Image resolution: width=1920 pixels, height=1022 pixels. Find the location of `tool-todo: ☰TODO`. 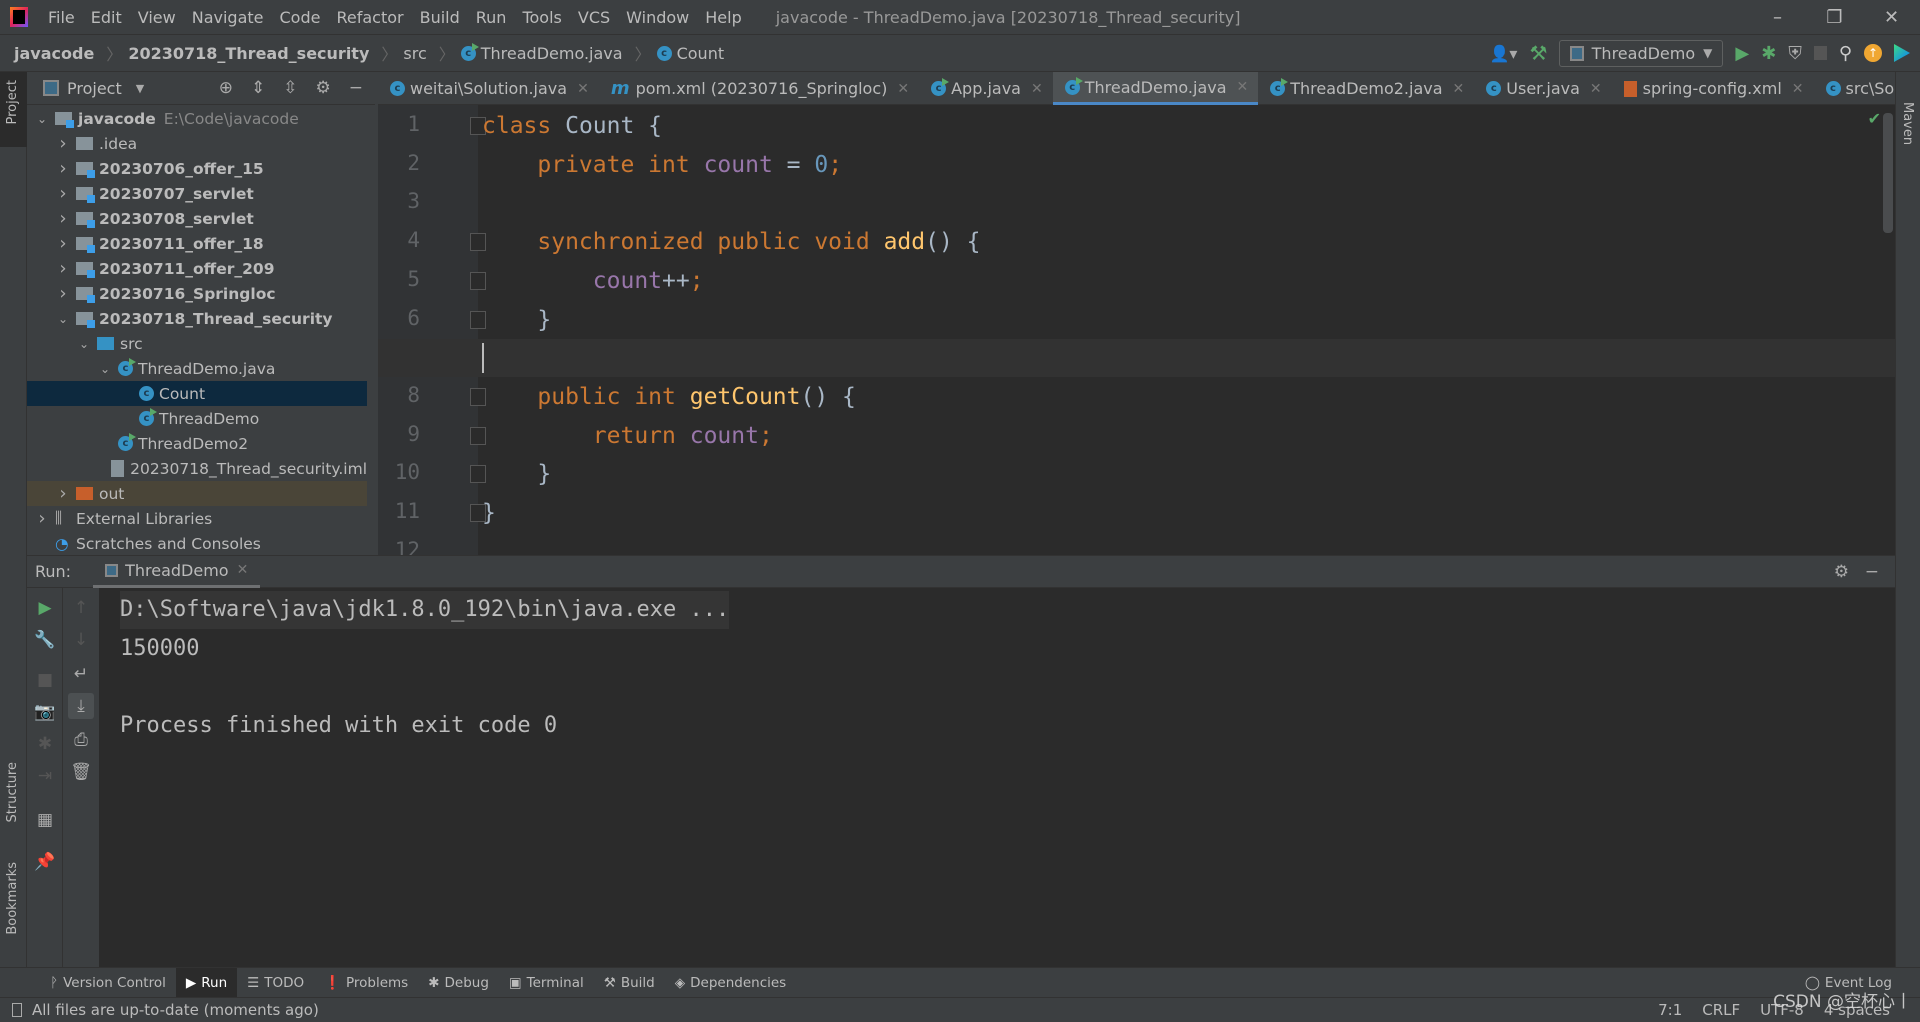

tool-todo: ☰TODO is located at coordinates (275, 983).